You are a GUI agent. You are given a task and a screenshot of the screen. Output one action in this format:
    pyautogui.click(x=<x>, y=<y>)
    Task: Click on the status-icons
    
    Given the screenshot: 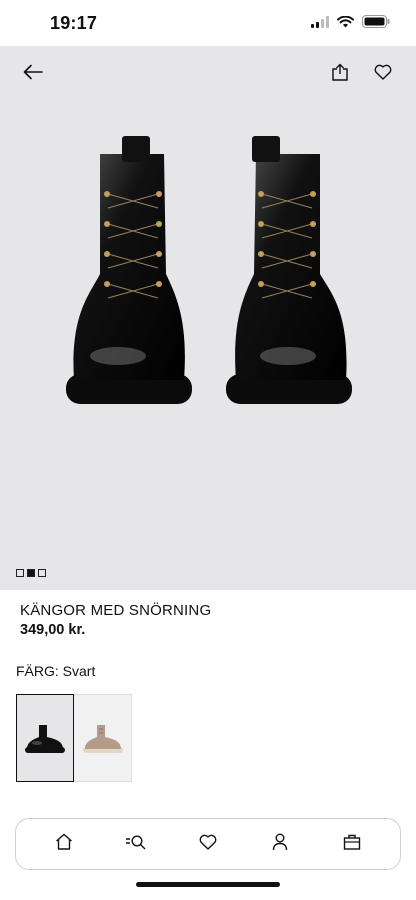 What is the action you would take?
    pyautogui.click(x=350, y=24)
    